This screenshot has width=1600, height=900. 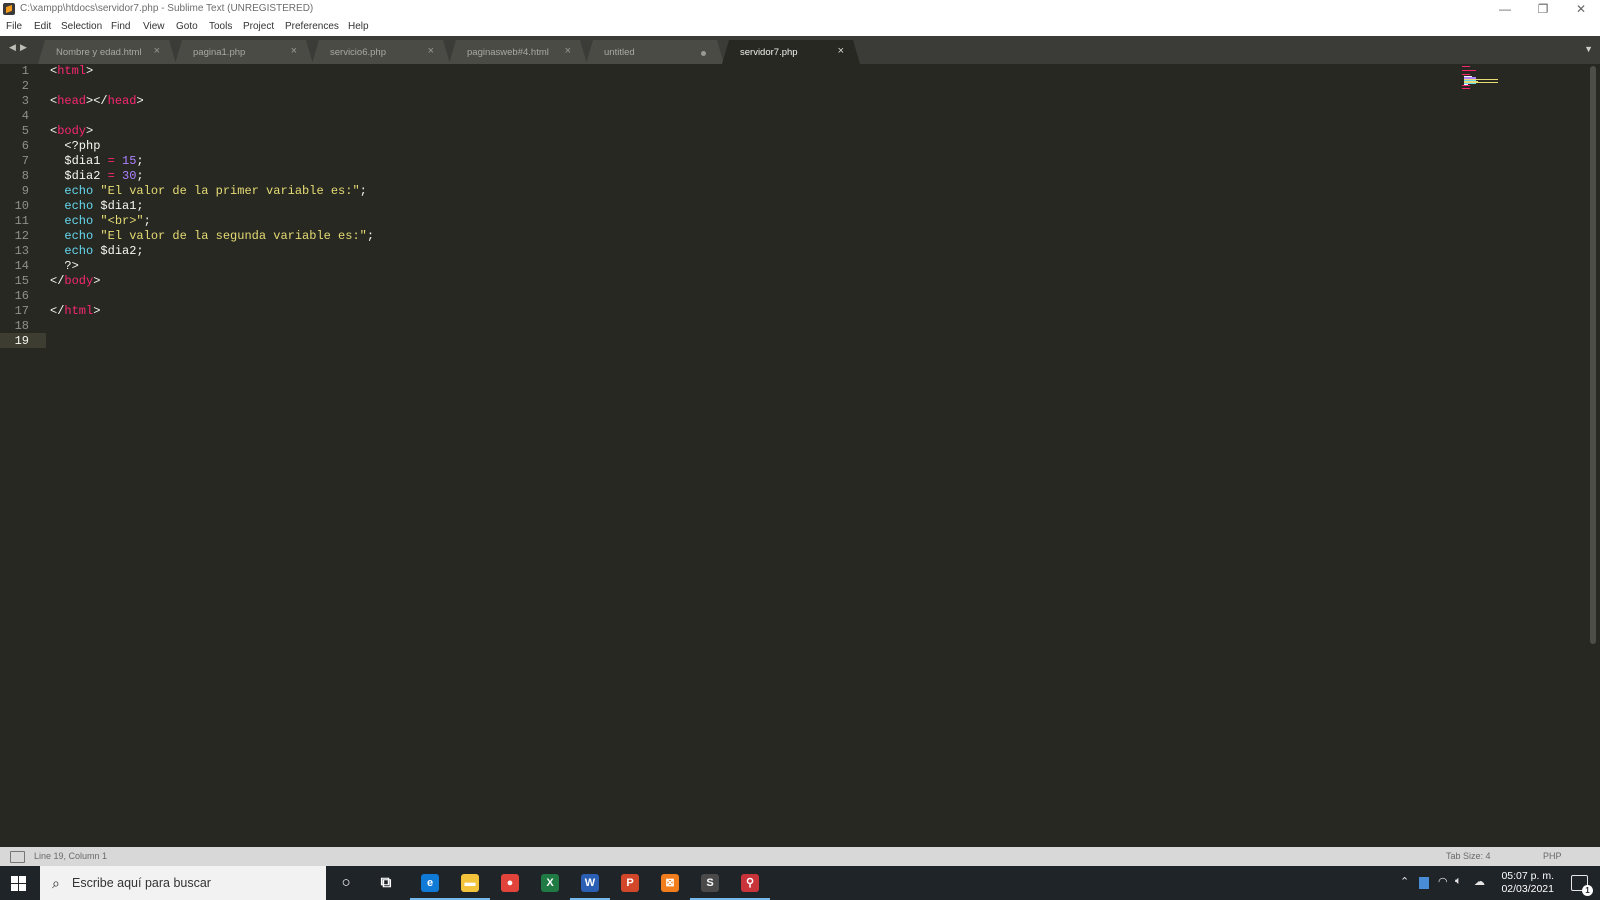 What do you see at coordinates (79, 176) in the screenshot?
I see `code-token: $dia2` at bounding box center [79, 176].